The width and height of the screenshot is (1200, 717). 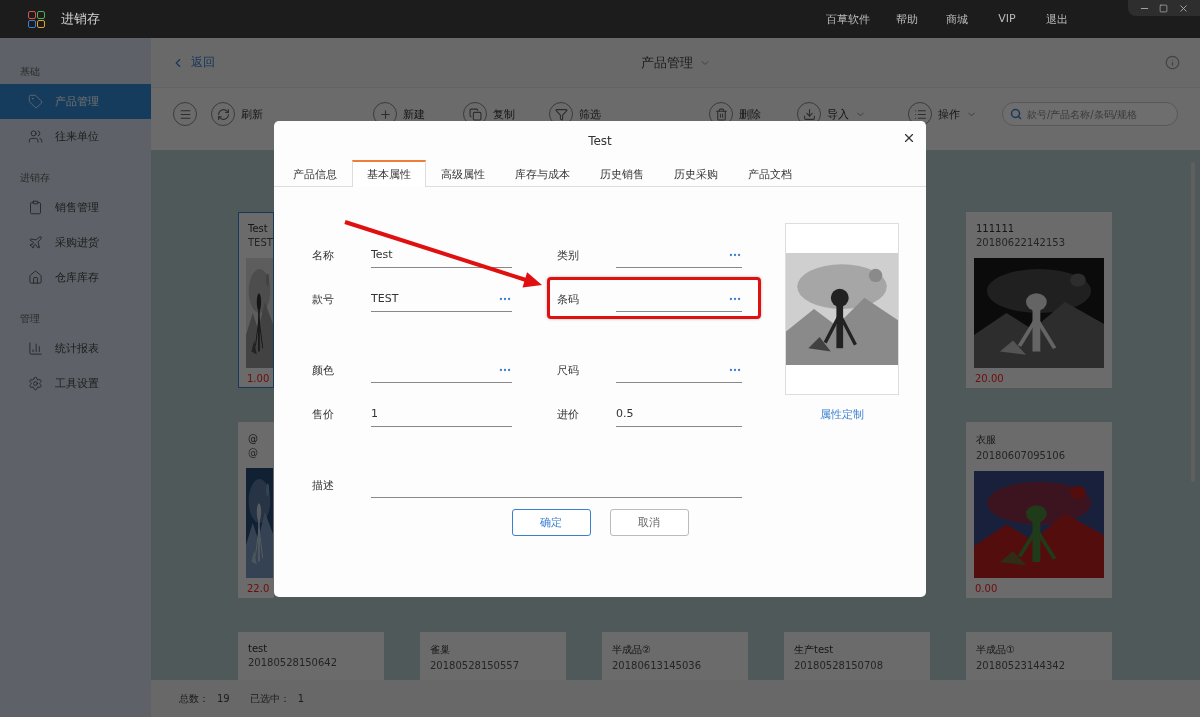 What do you see at coordinates (631, 650) in the screenshot?
I see `product-name: 半成品②` at bounding box center [631, 650].